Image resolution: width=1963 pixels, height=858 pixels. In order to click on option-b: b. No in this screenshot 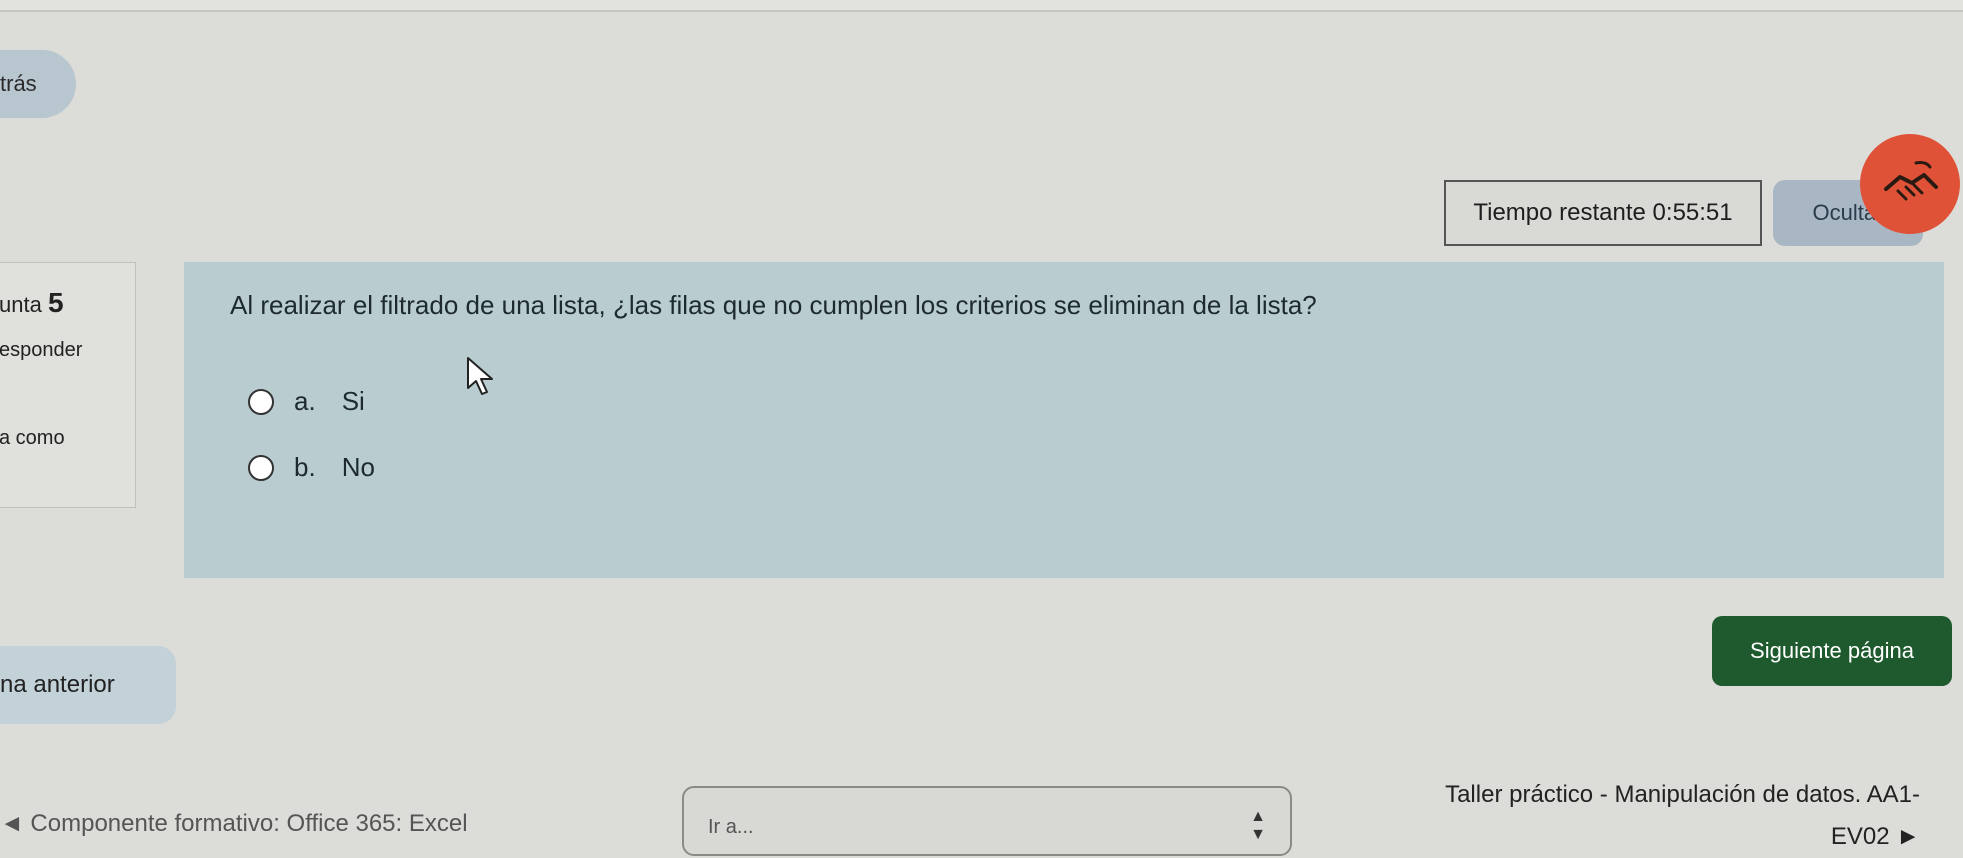, I will do `click(311, 467)`.